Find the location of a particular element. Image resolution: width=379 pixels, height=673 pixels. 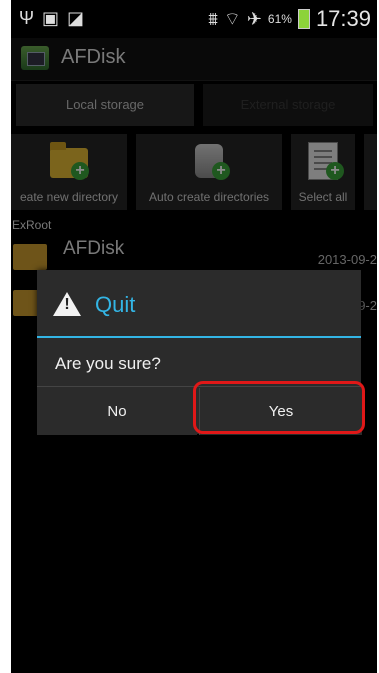

dialog-buttons: No Yes is located at coordinates (199, 410).